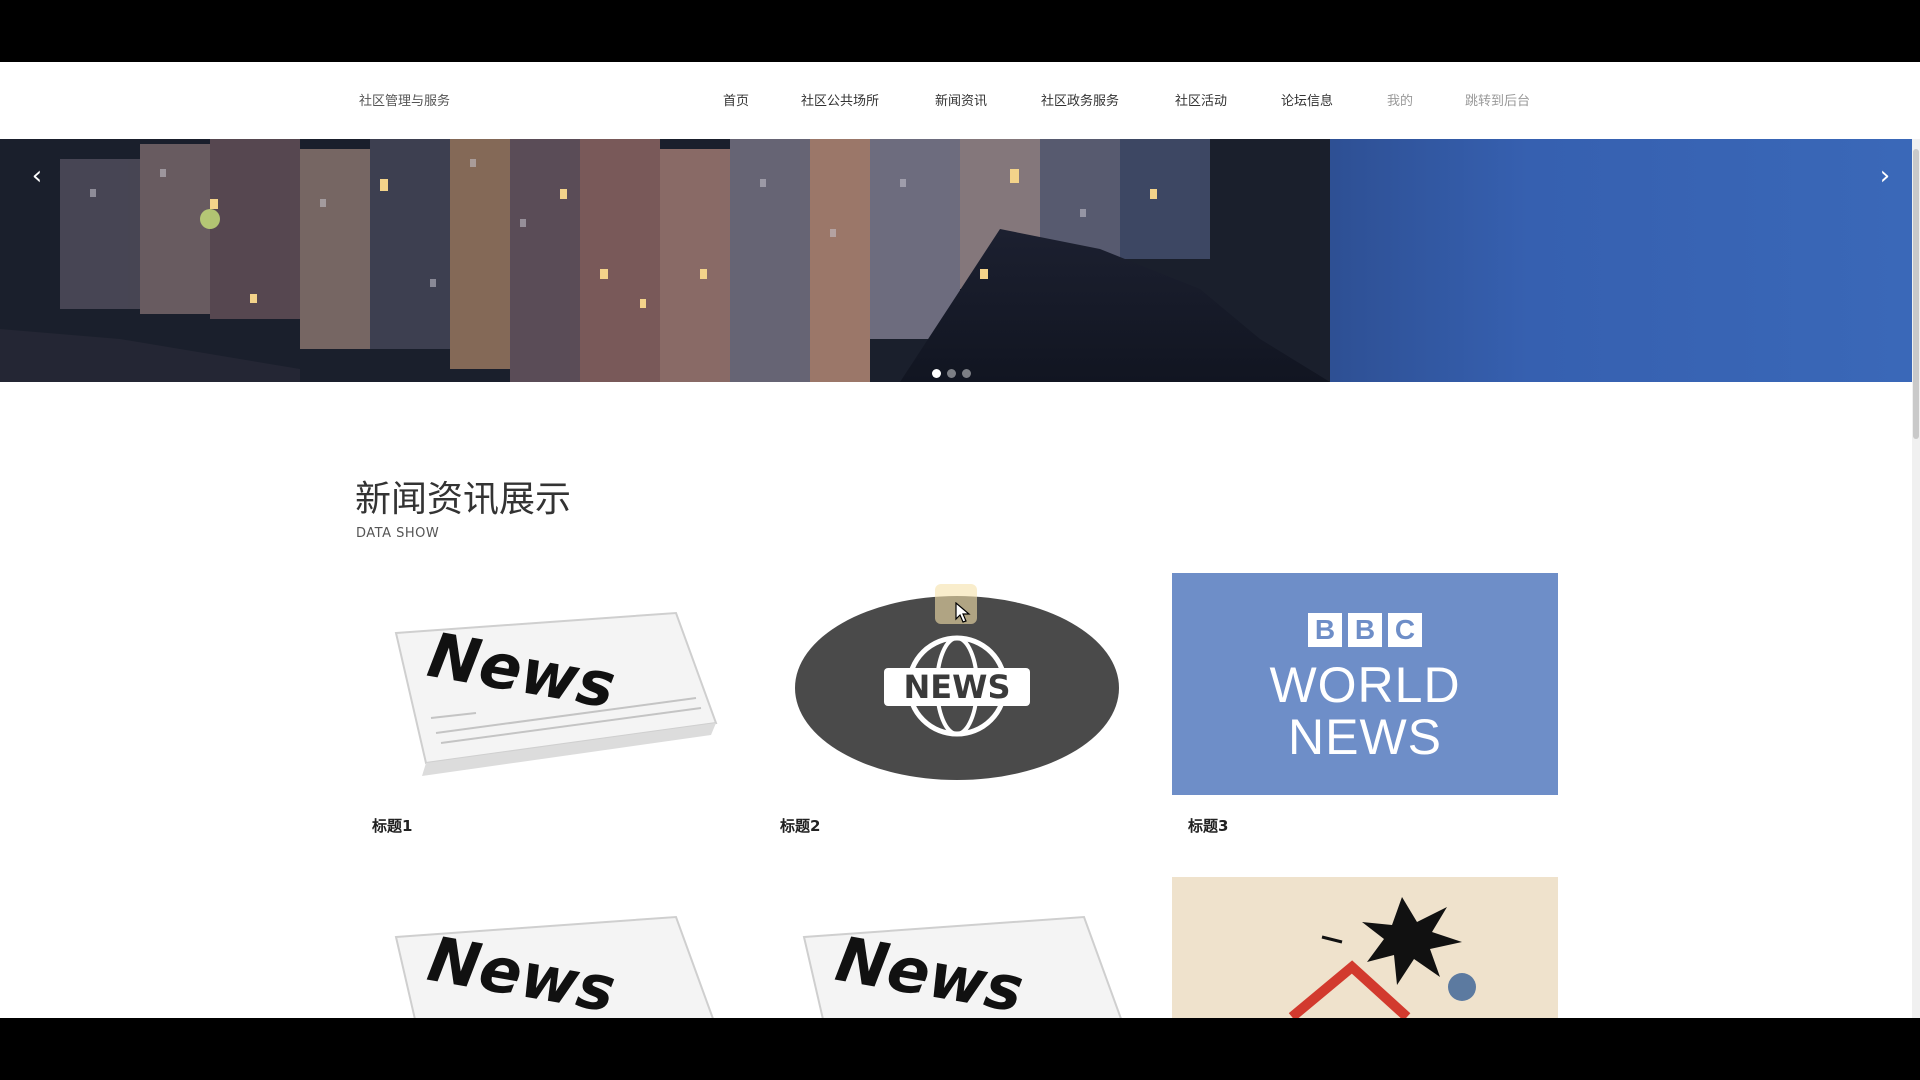  Describe the element at coordinates (1916, 294) in the screenshot. I see `scrollbar-thumb` at that location.